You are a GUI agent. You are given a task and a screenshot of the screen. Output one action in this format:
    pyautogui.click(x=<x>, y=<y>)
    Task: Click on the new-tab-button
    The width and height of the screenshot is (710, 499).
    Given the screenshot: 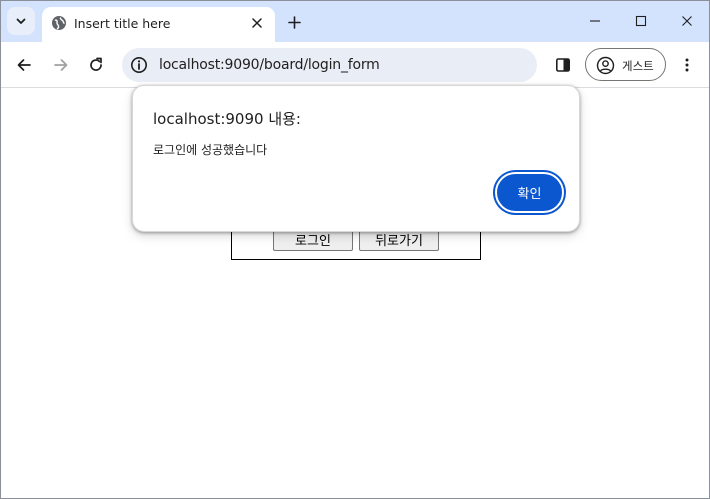 What is the action you would take?
    pyautogui.click(x=294, y=22)
    